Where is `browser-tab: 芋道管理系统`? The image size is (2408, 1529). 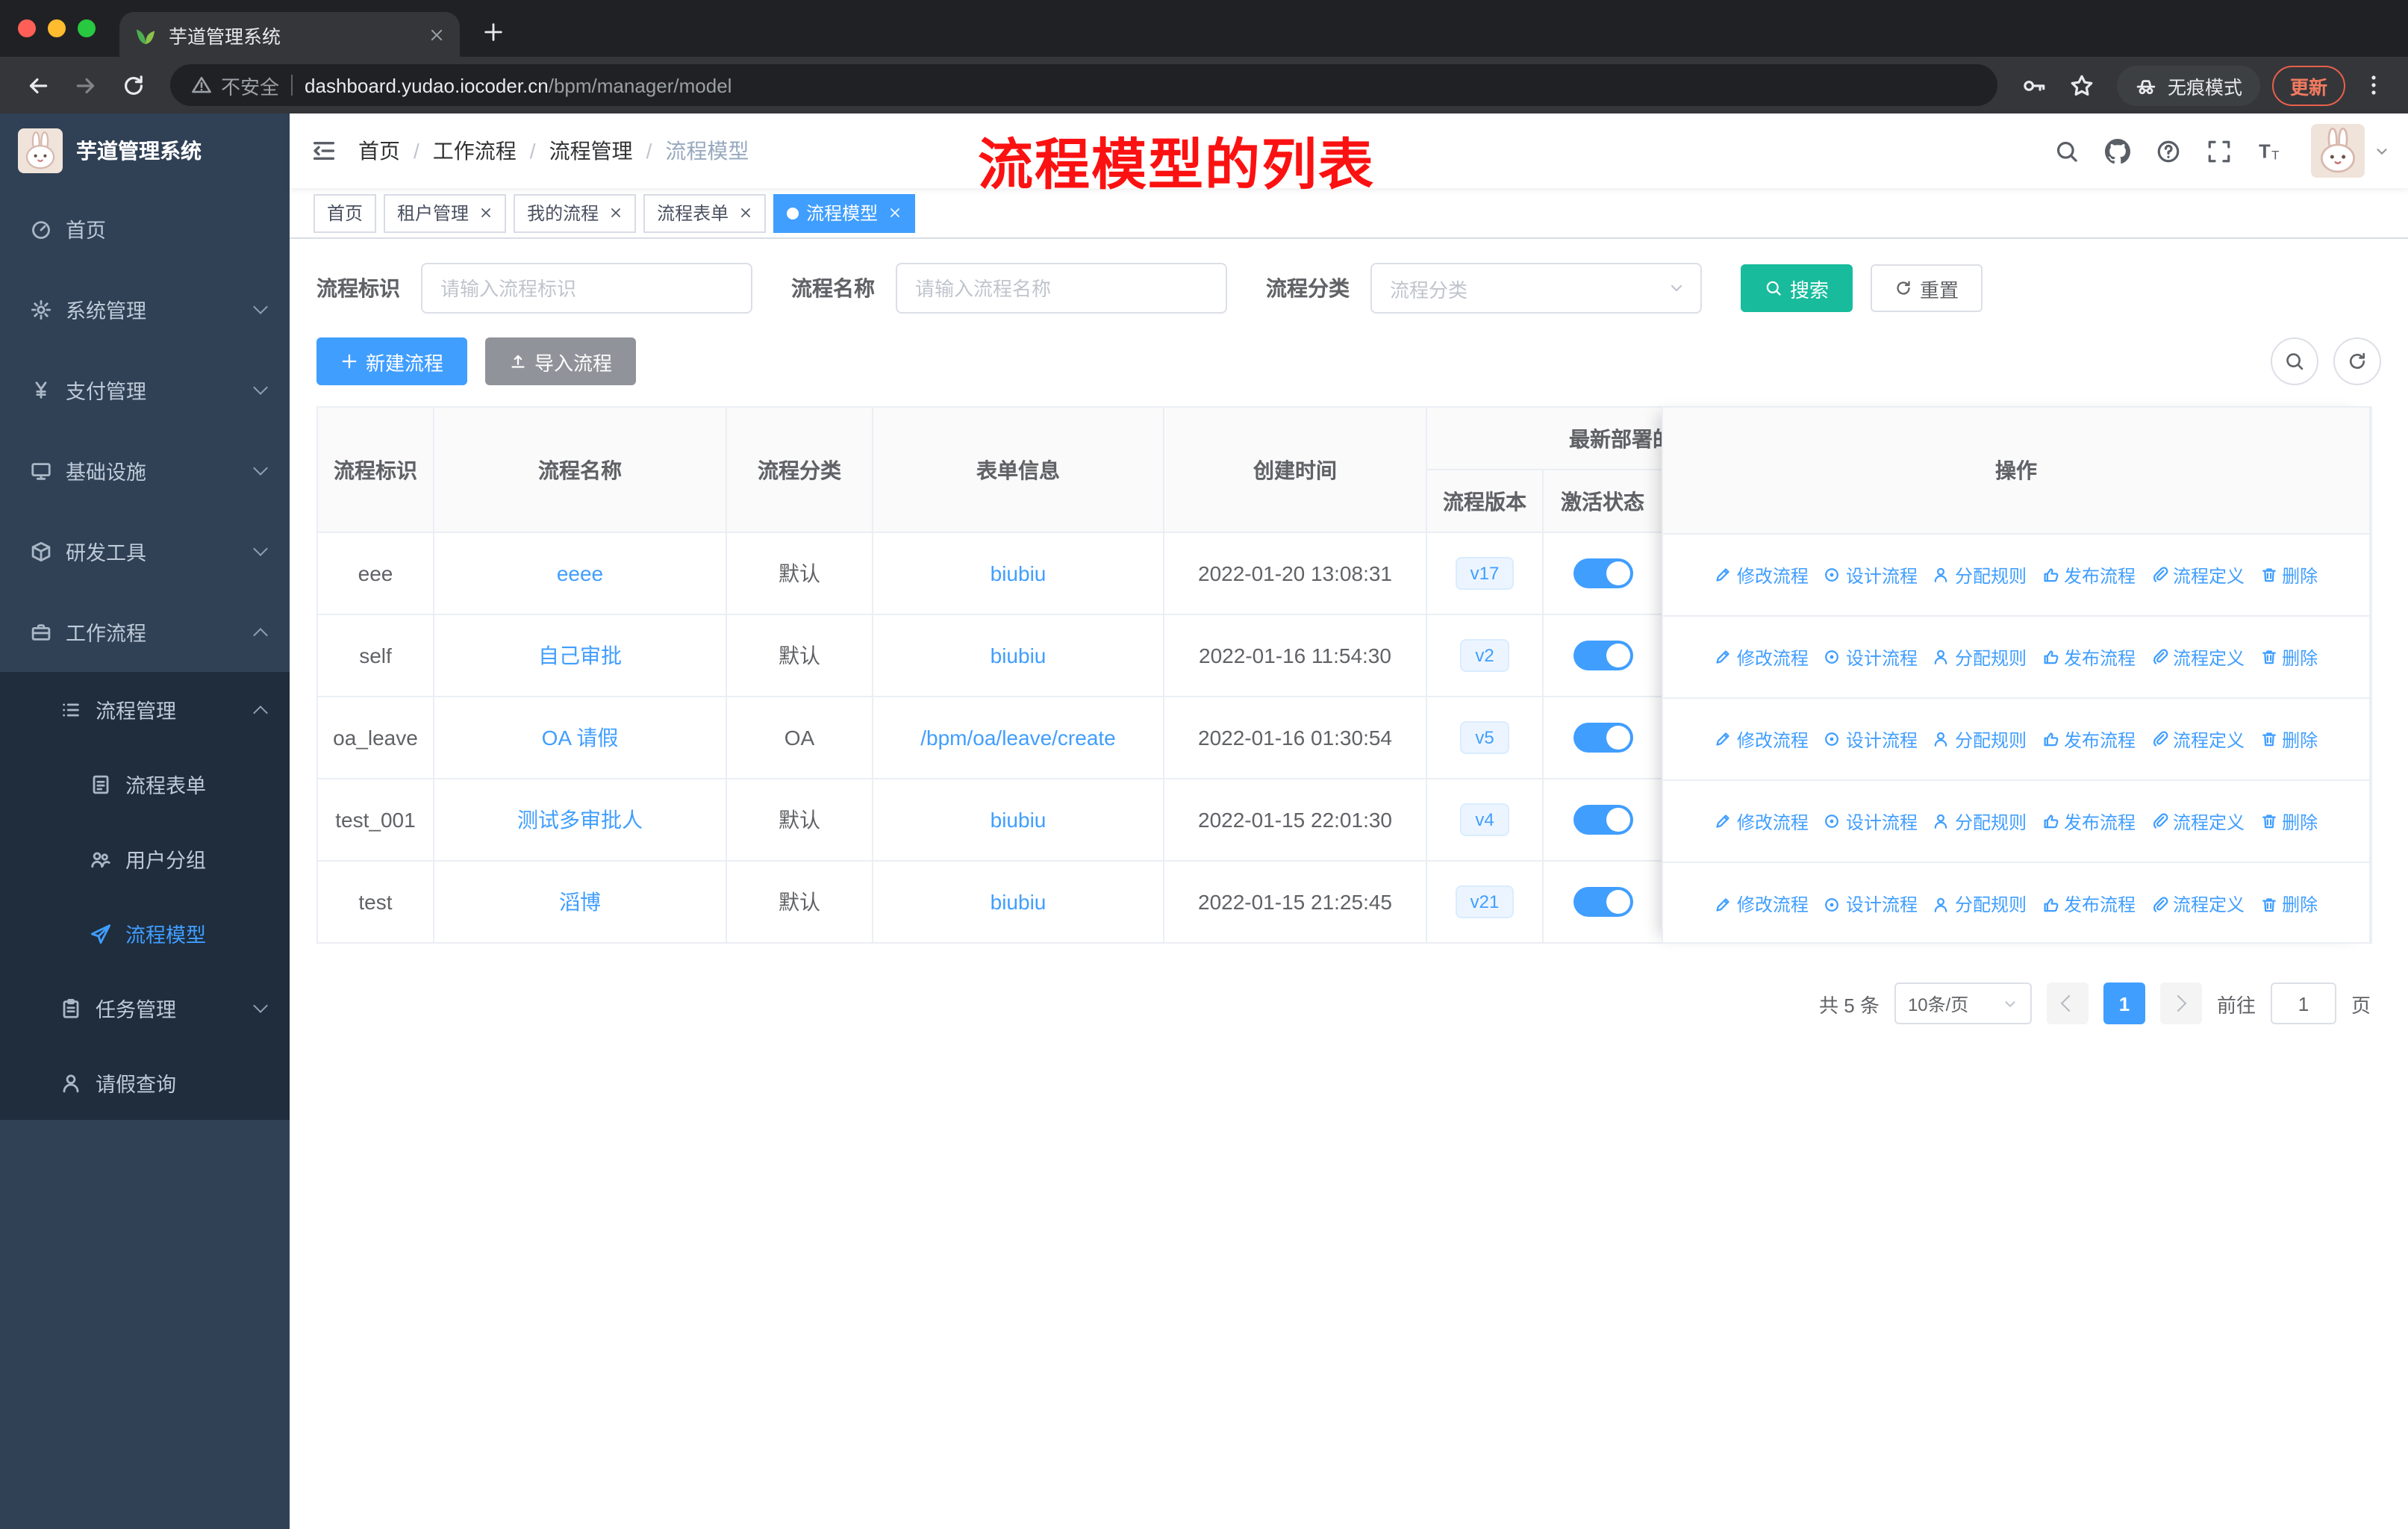
browser-tab: 芋道管理系统 is located at coordinates (289, 34).